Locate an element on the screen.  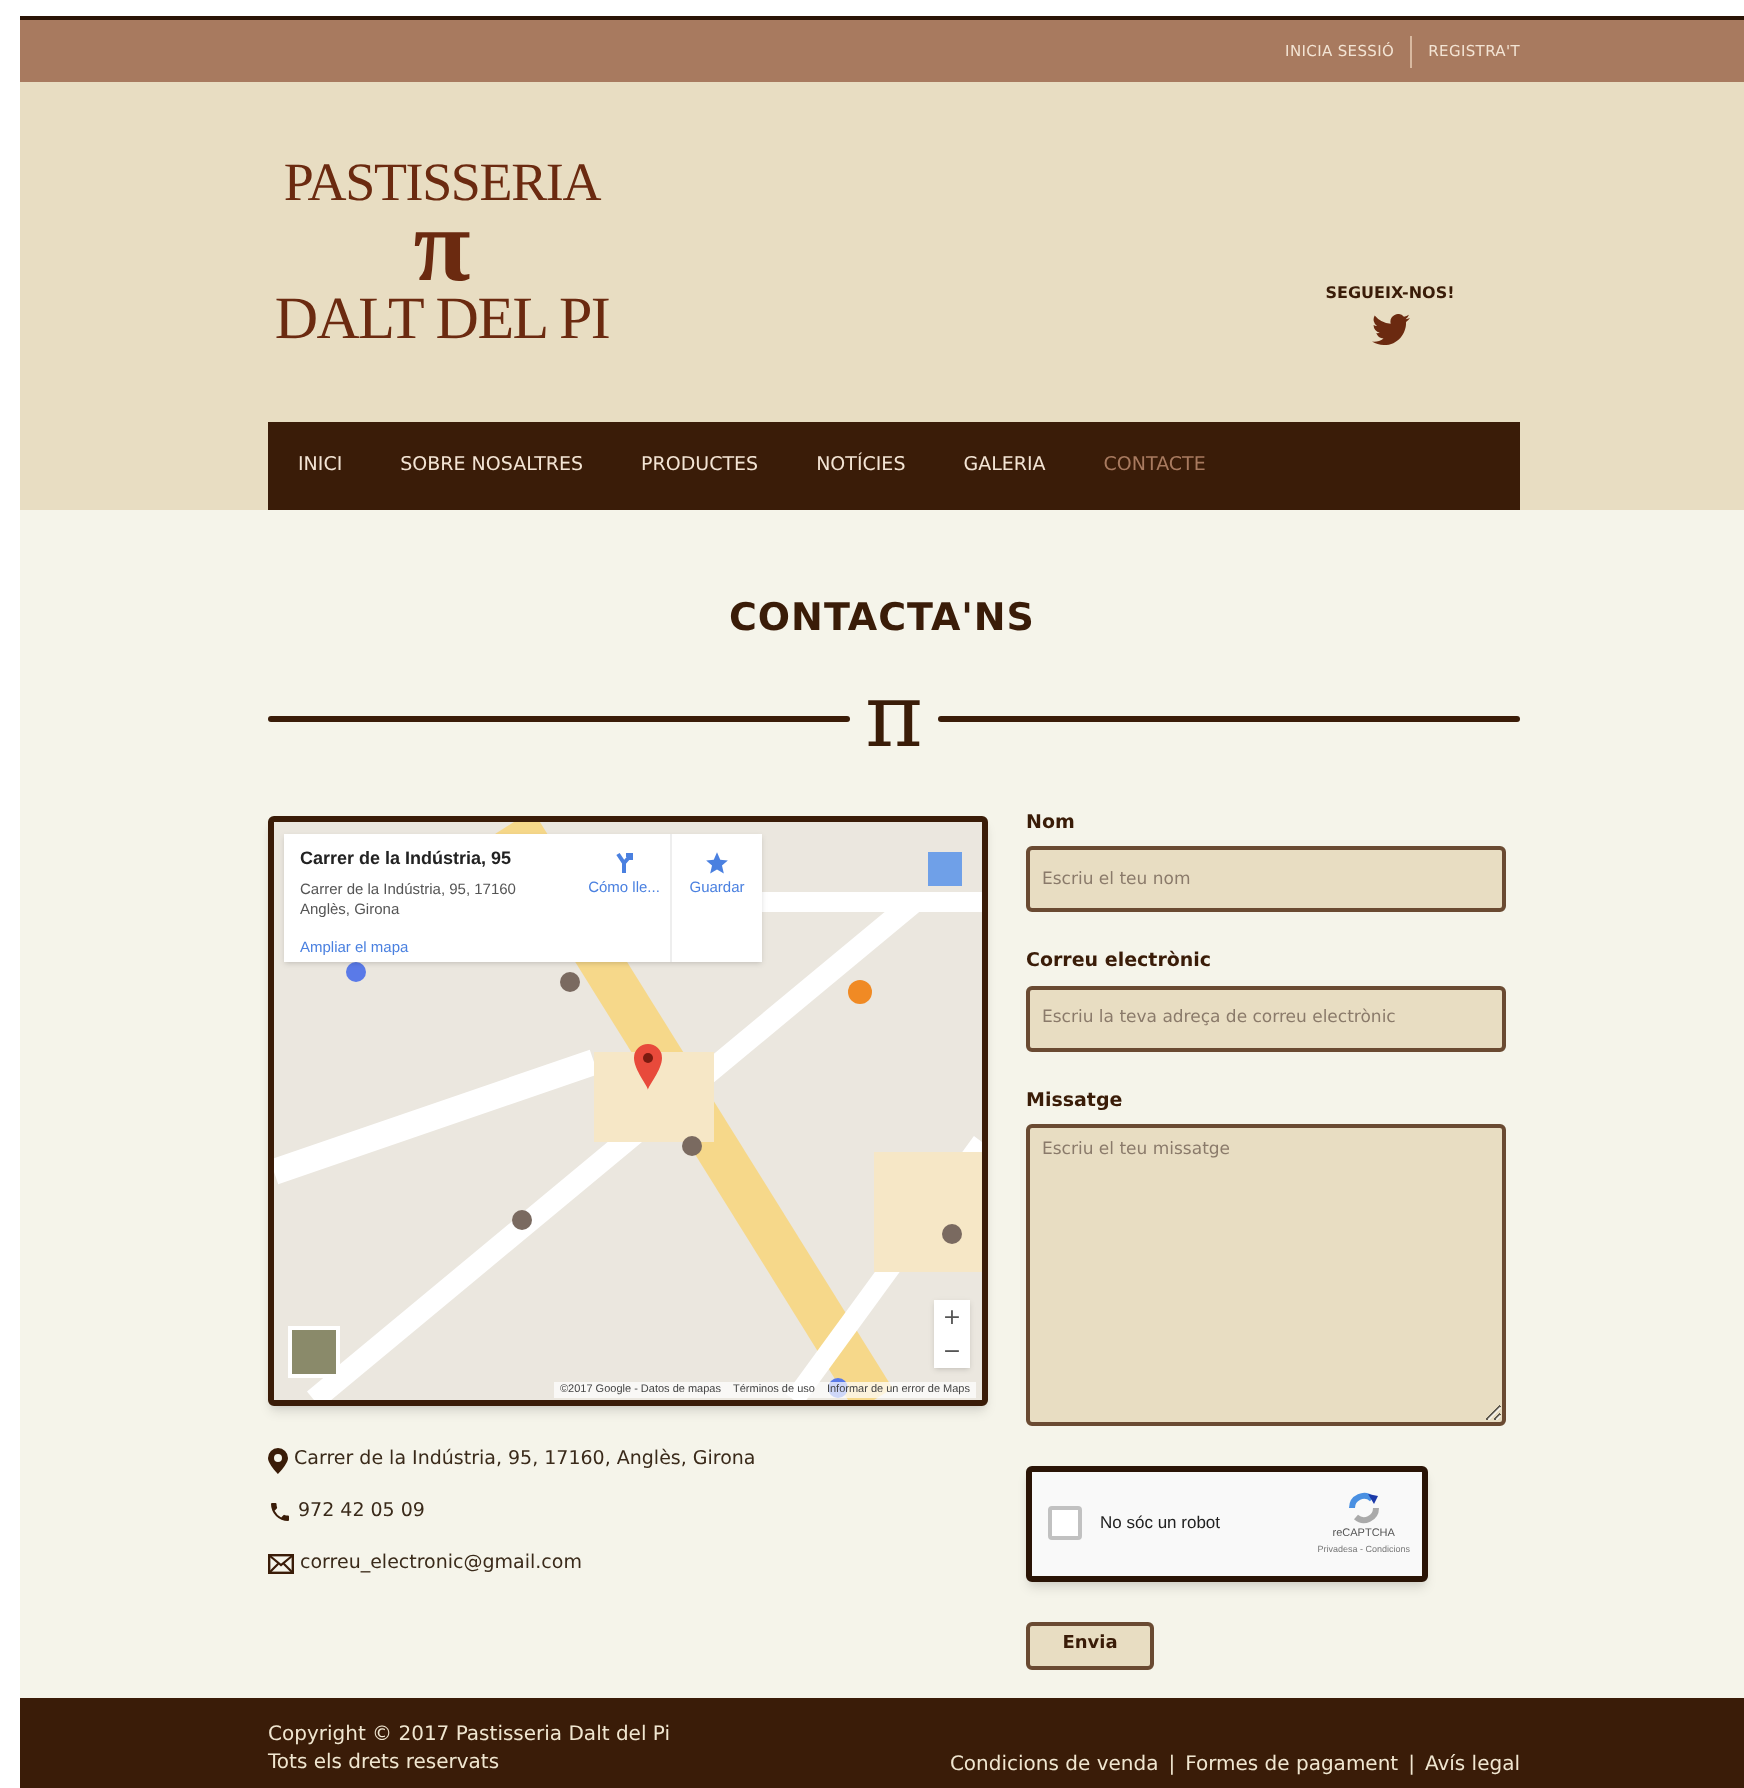
page-heading: CONTACTA'NS is located at coordinates (882, 619).